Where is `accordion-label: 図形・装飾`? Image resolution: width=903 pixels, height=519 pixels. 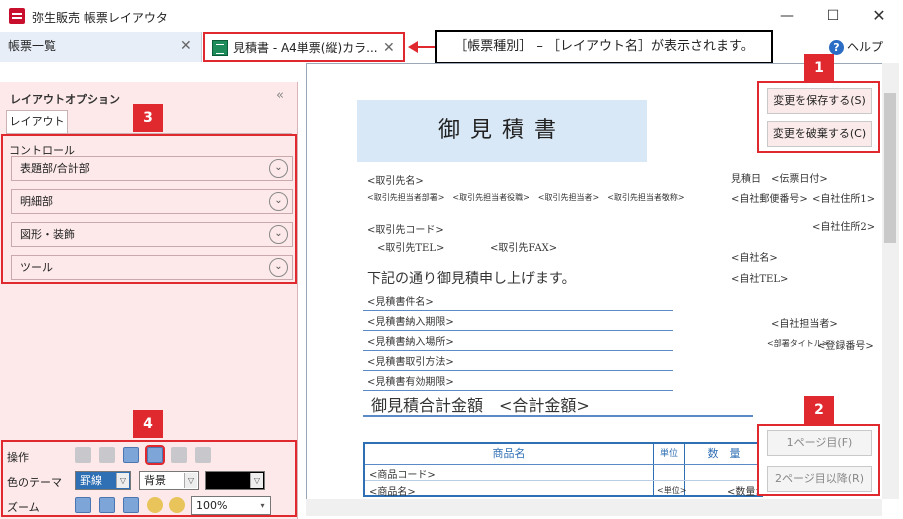
accordion-label: 図形・装飾 is located at coordinates (47, 234).